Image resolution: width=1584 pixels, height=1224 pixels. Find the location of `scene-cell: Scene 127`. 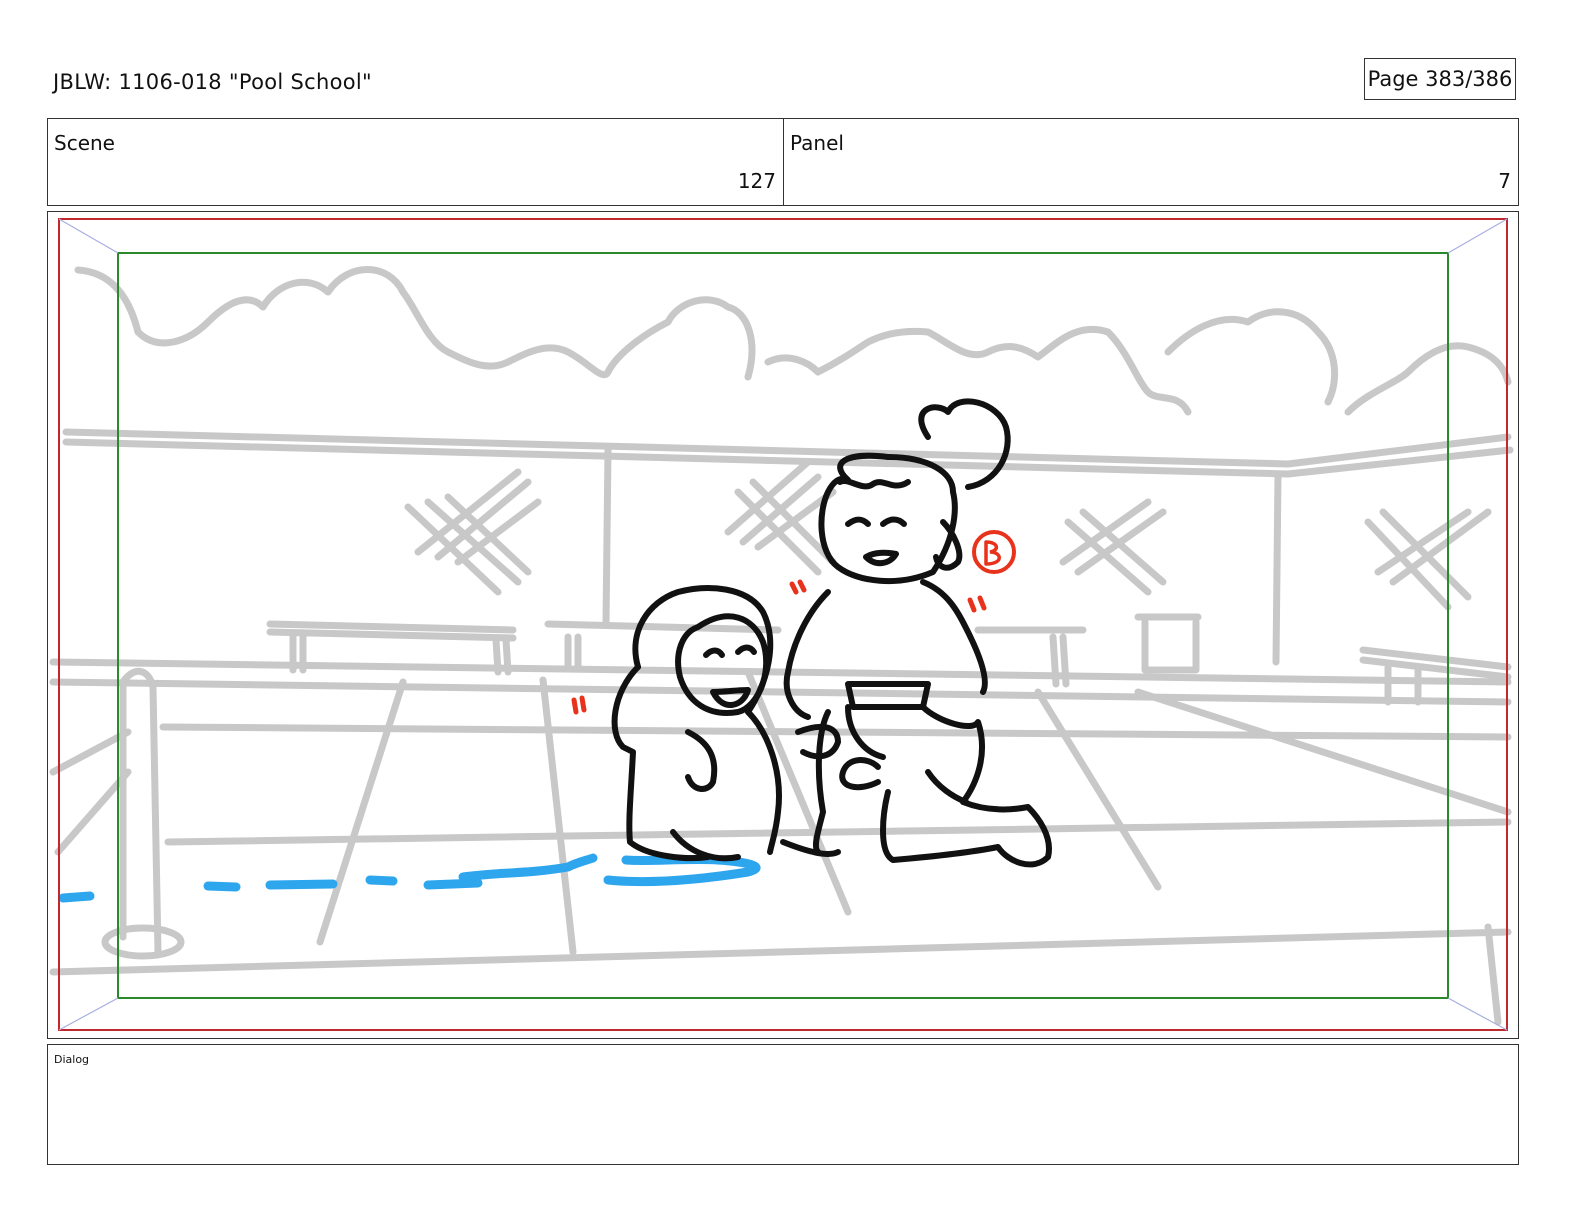

scene-cell: Scene 127 is located at coordinates (416, 162).